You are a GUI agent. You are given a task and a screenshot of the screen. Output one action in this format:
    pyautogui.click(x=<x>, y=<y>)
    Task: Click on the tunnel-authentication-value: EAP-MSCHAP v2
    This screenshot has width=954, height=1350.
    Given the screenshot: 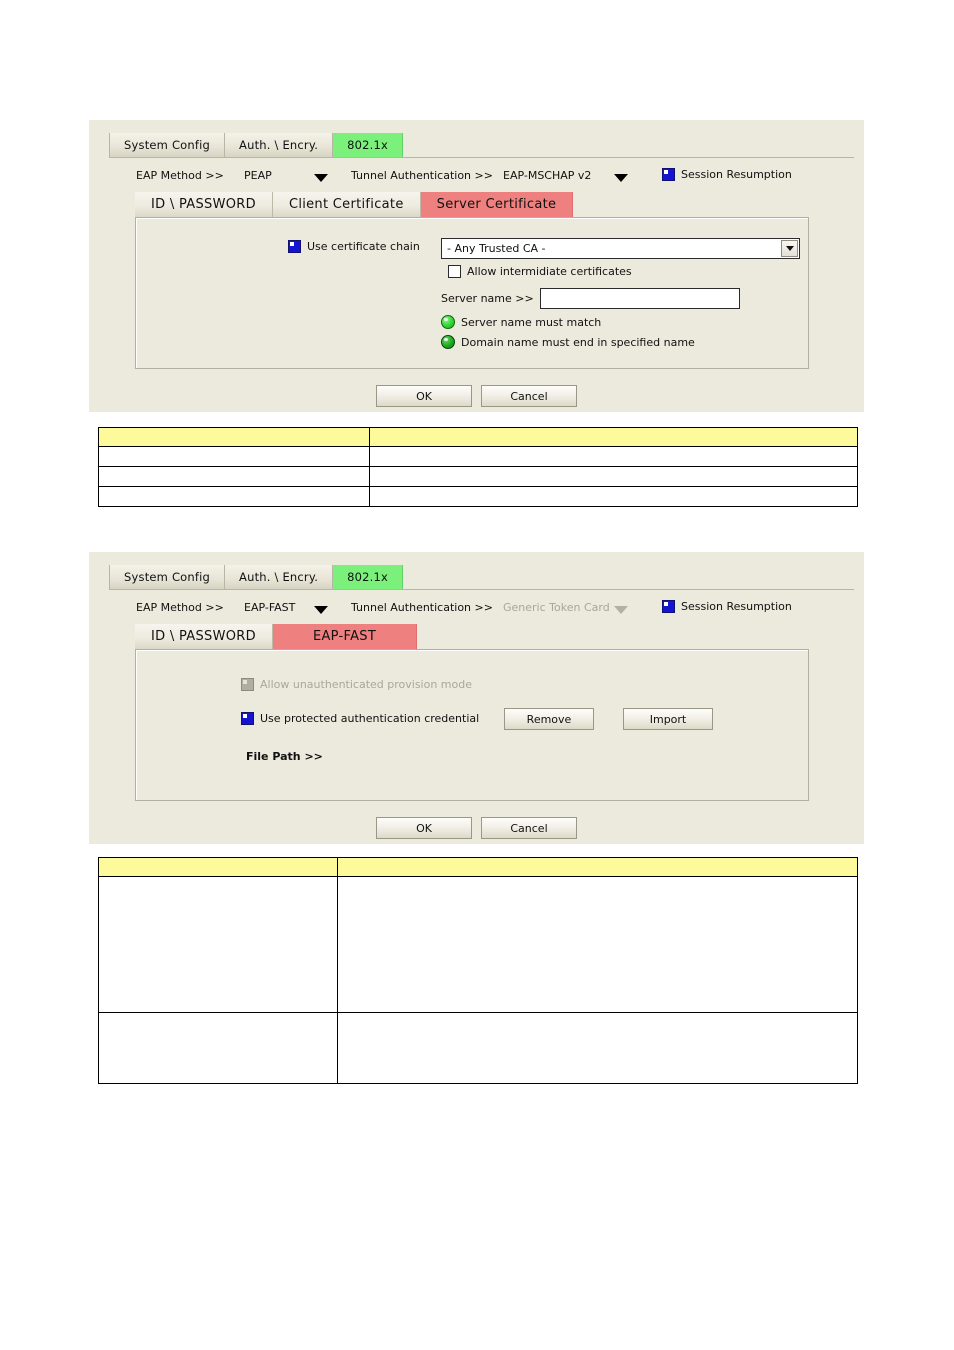 What is the action you would take?
    pyautogui.click(x=547, y=175)
    